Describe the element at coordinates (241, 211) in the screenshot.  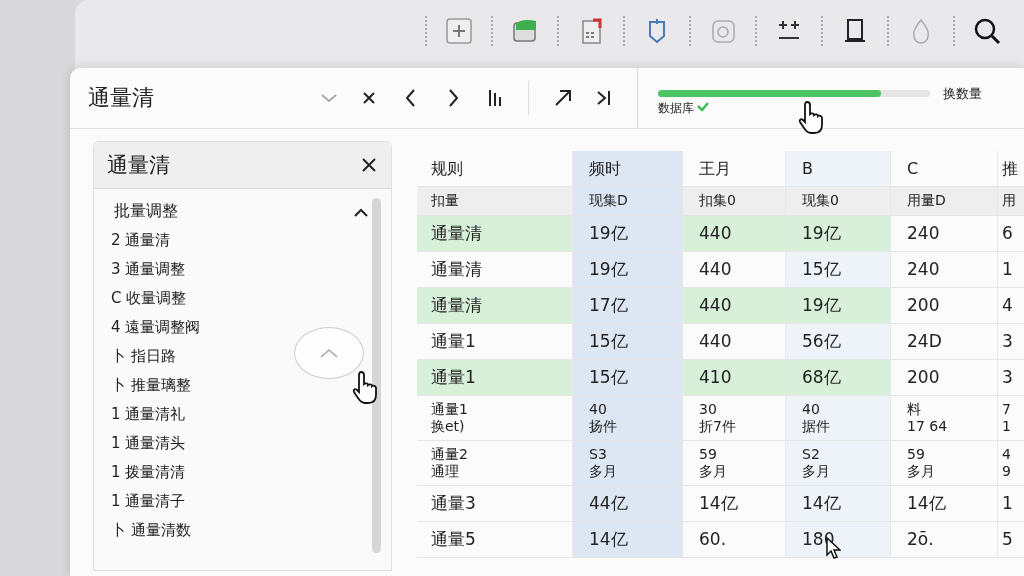
I see `group-header: 批量调整` at that location.